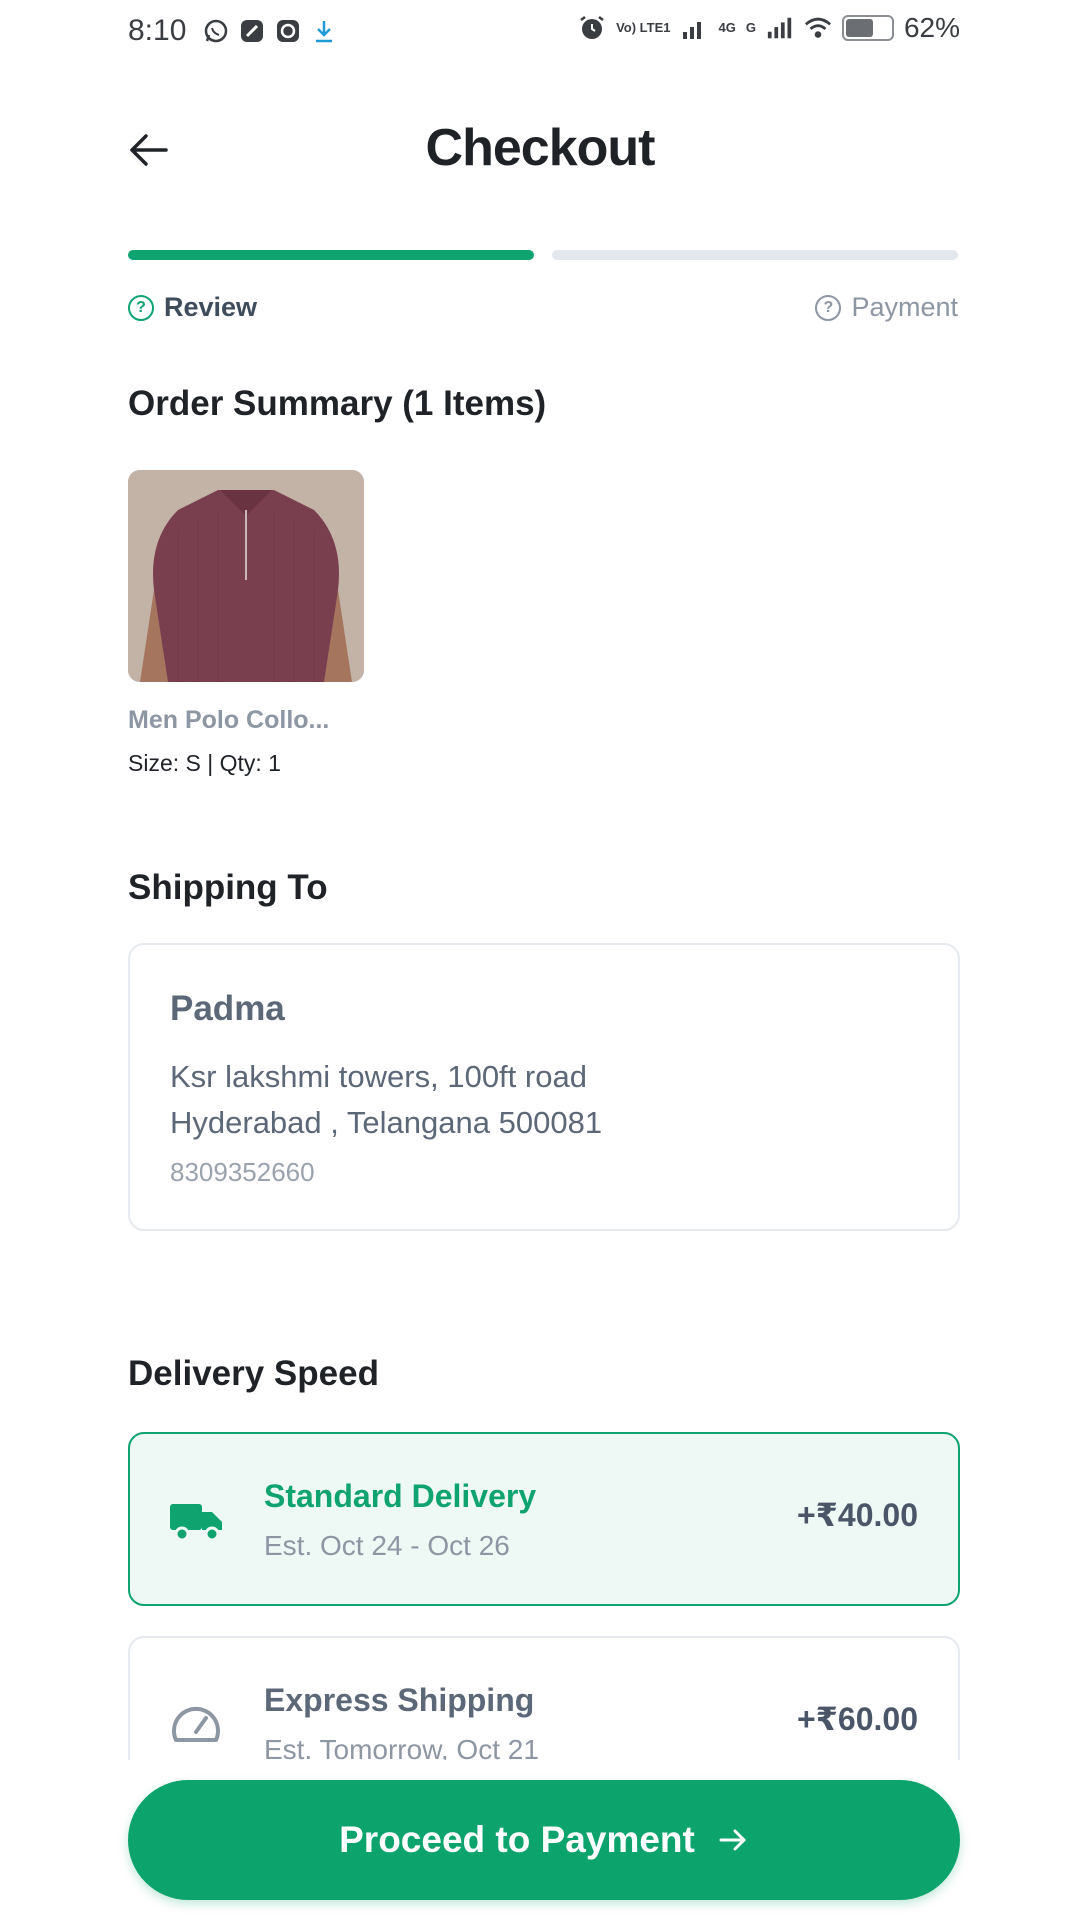 This screenshot has width=1080, height=1920. I want to click on app-icon, so click(252, 31).